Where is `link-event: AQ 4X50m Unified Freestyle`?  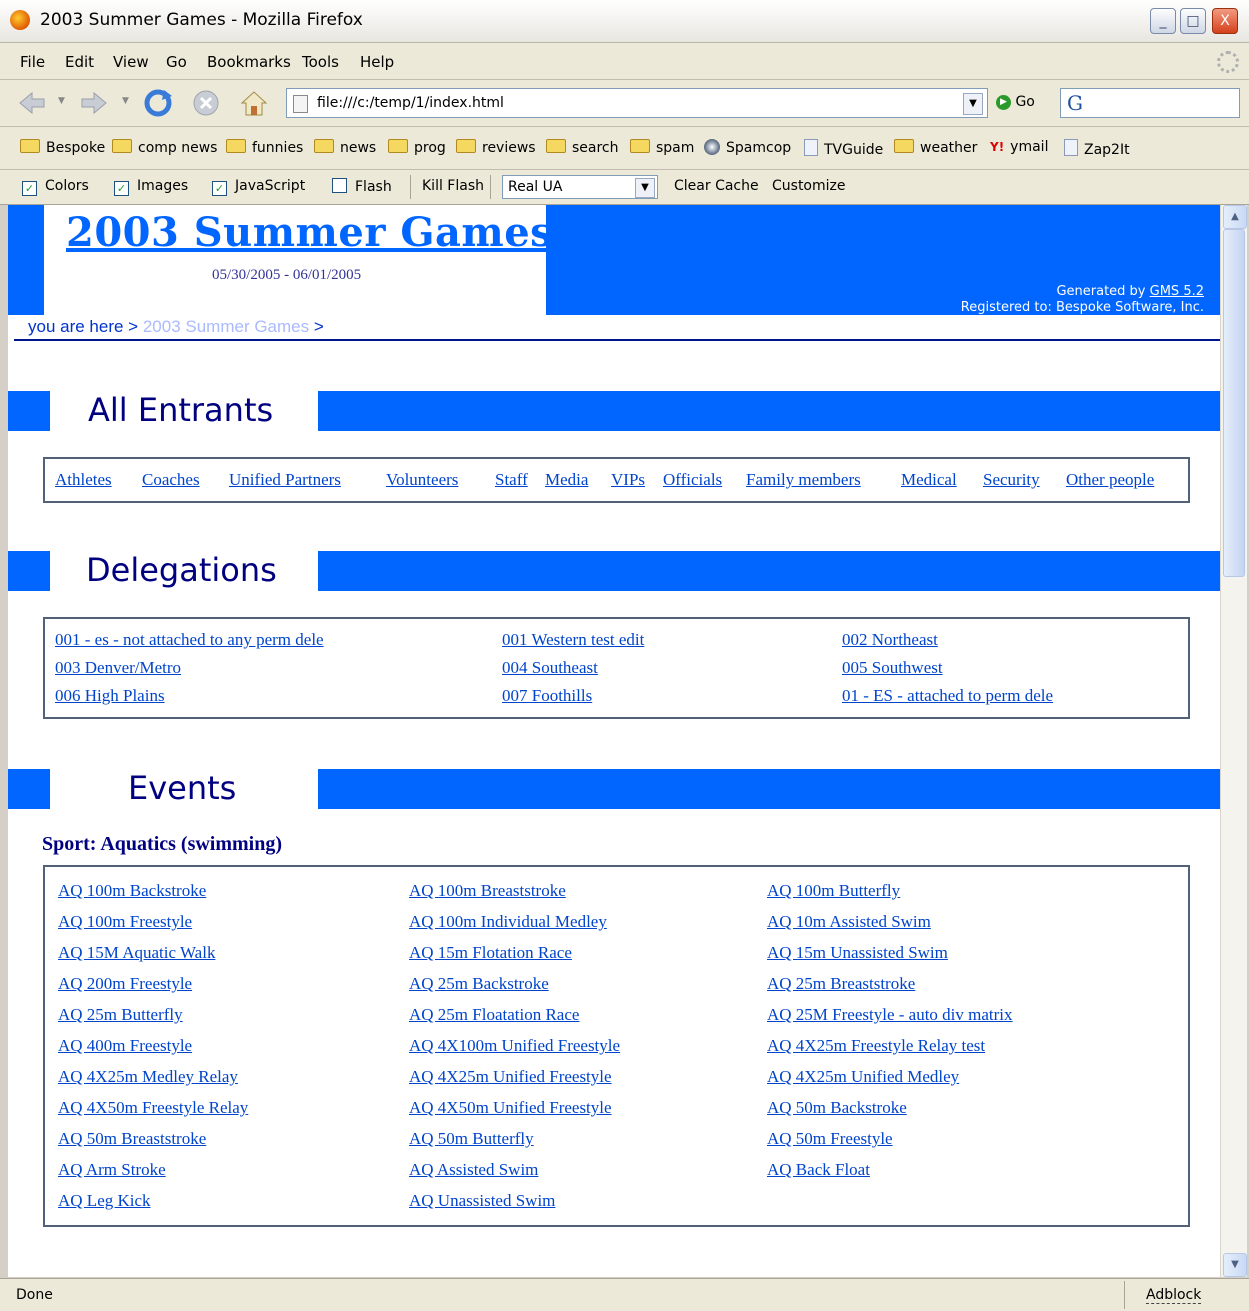 link-event: AQ 4X50m Unified Freestyle is located at coordinates (510, 1108).